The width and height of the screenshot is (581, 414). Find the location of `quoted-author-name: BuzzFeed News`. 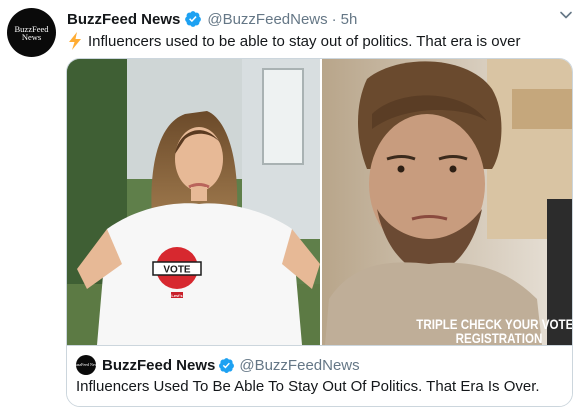

quoted-author-name: BuzzFeed News is located at coordinates (159, 365).